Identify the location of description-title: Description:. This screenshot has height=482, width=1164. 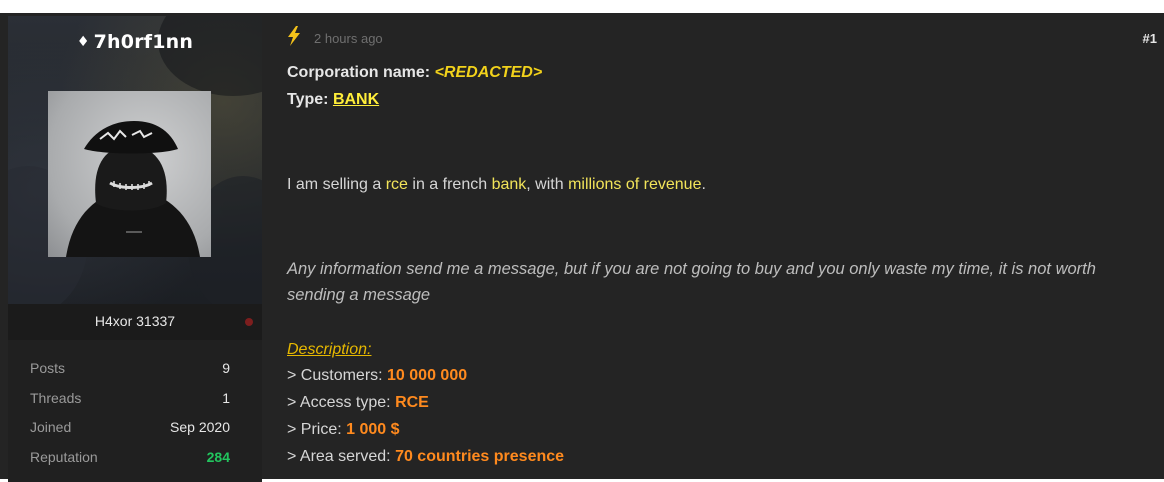
(329, 349).